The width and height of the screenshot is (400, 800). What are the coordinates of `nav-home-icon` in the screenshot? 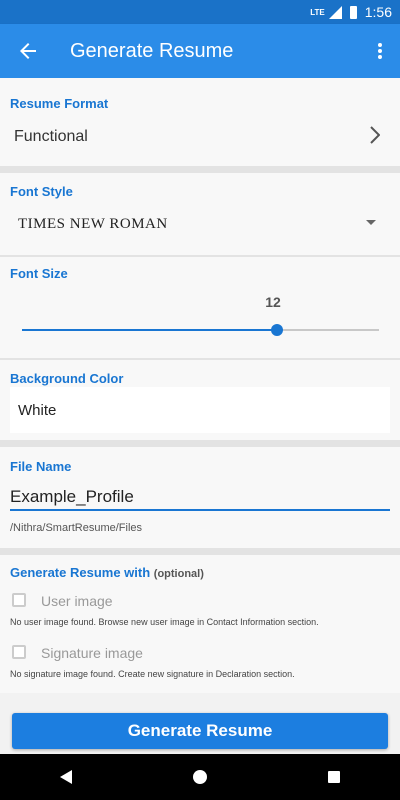 It's located at (199, 777).